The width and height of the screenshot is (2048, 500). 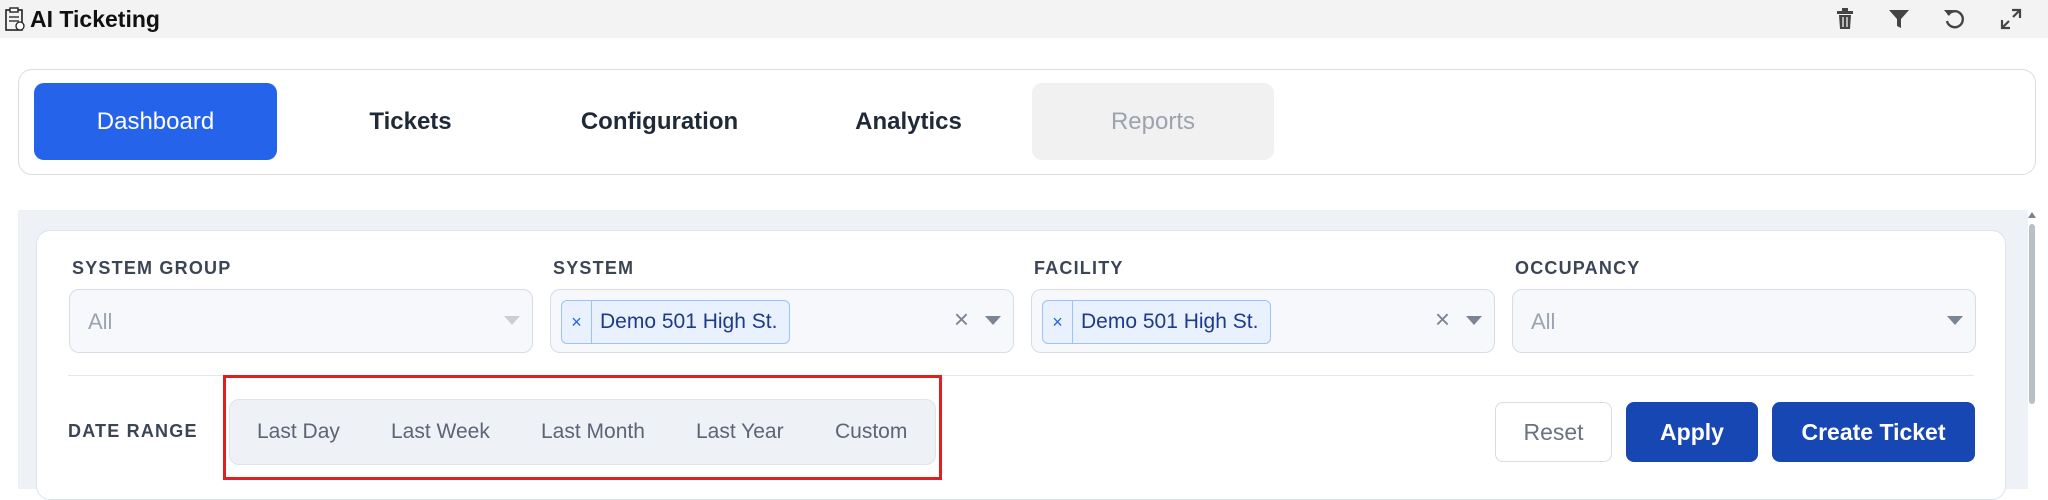 I want to click on system-chip: × Demo 501 High St., so click(x=676, y=322).